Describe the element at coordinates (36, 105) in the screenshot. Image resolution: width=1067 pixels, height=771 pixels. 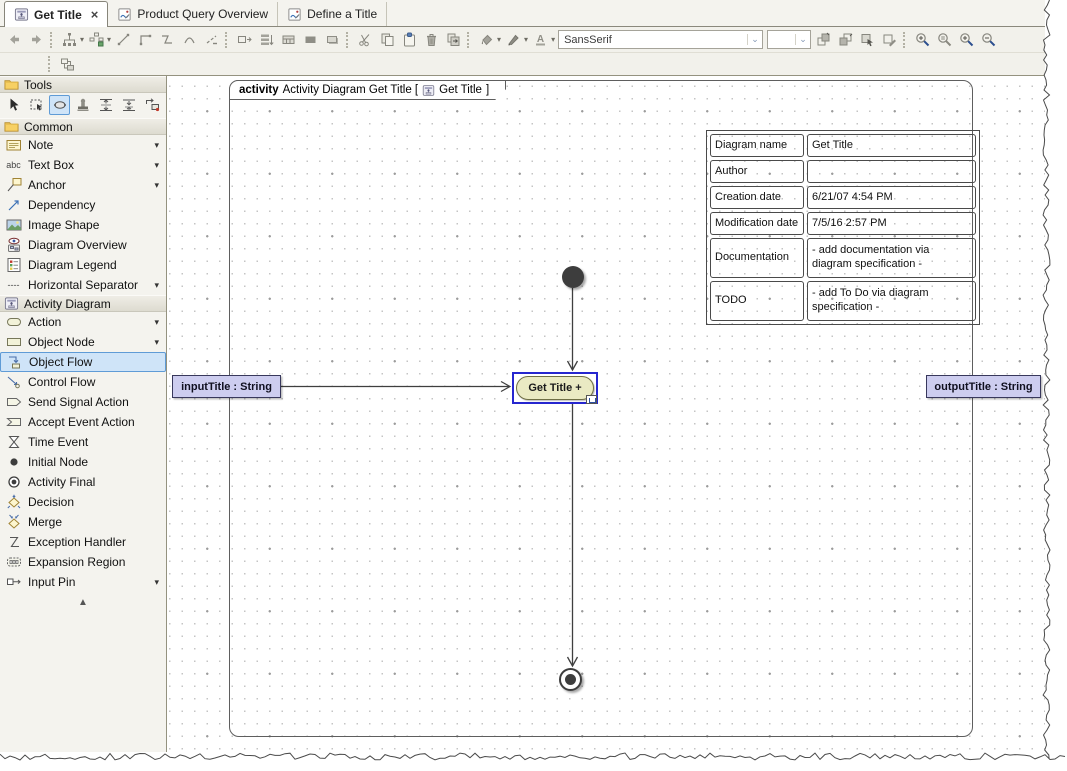
I see `marquee-tool` at that location.